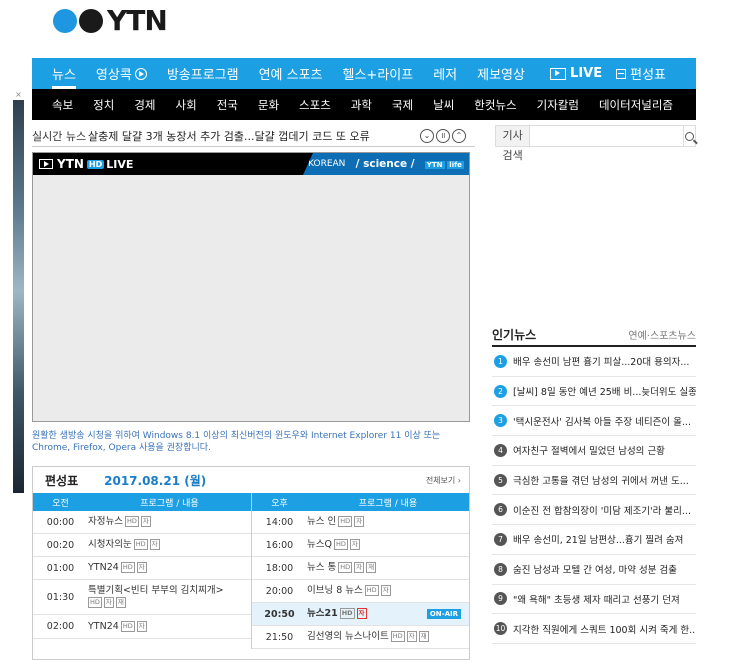 The height and width of the screenshot is (660, 744). I want to click on nav-item-news: 뉴스, so click(64, 73).